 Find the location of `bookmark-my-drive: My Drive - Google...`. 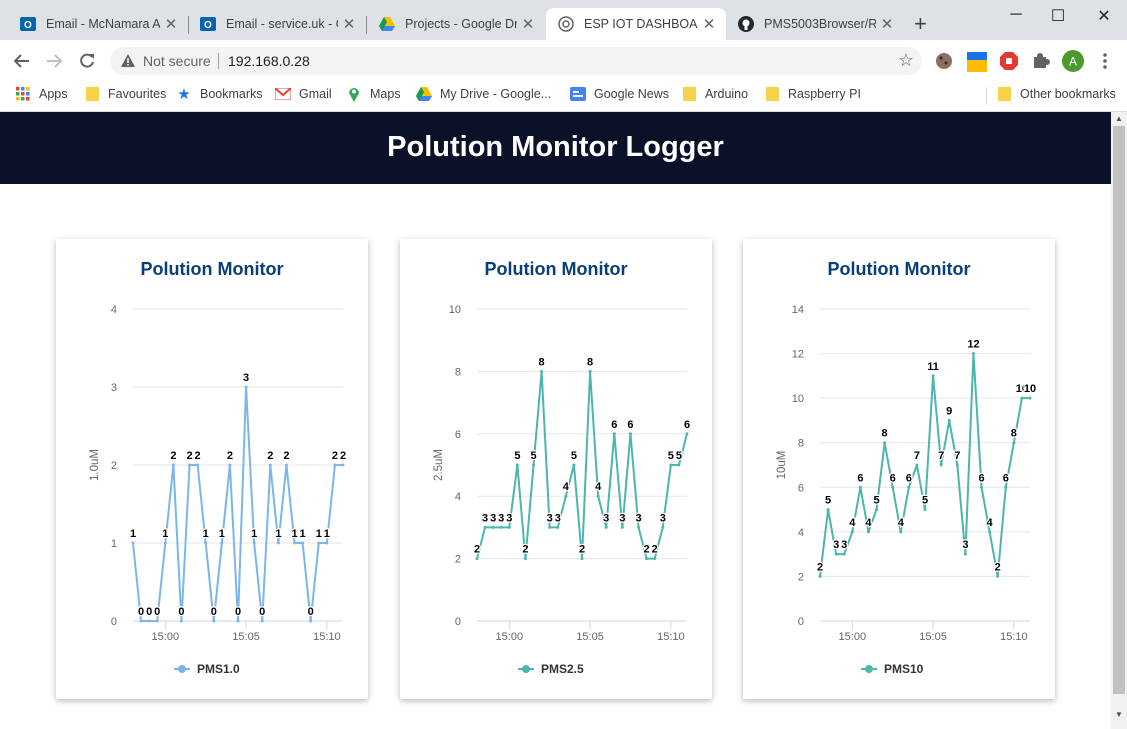

bookmark-my-drive: My Drive - Google... is located at coordinates (483, 94).